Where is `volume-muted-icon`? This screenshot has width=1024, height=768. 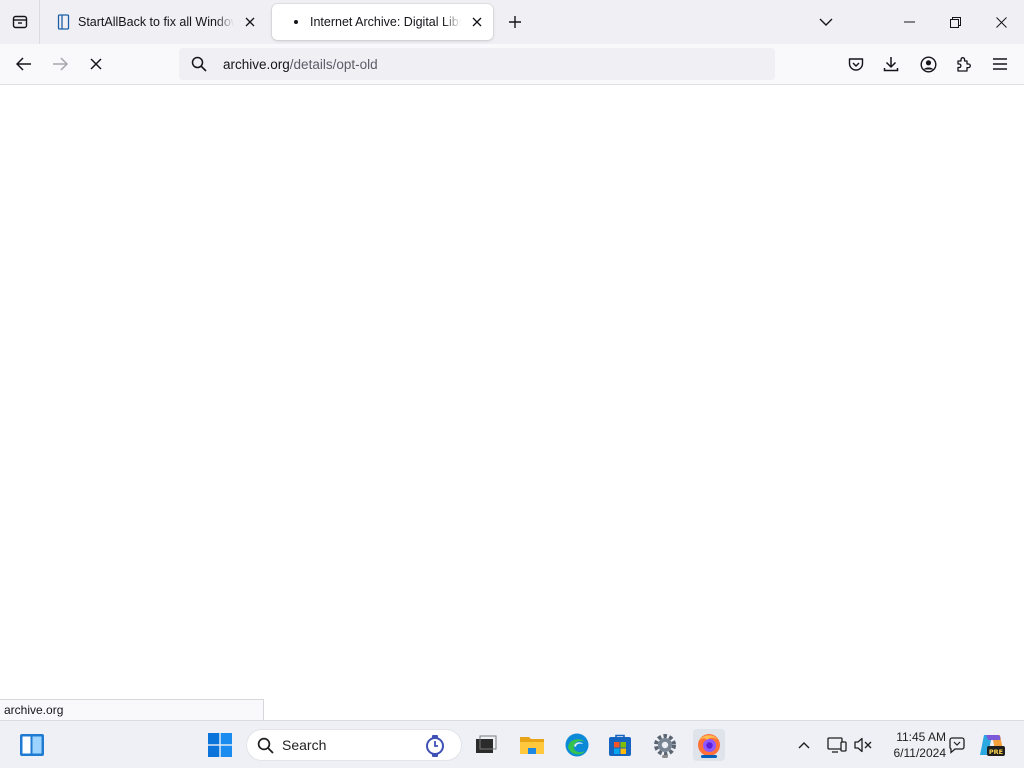
volume-muted-icon is located at coordinates (863, 745).